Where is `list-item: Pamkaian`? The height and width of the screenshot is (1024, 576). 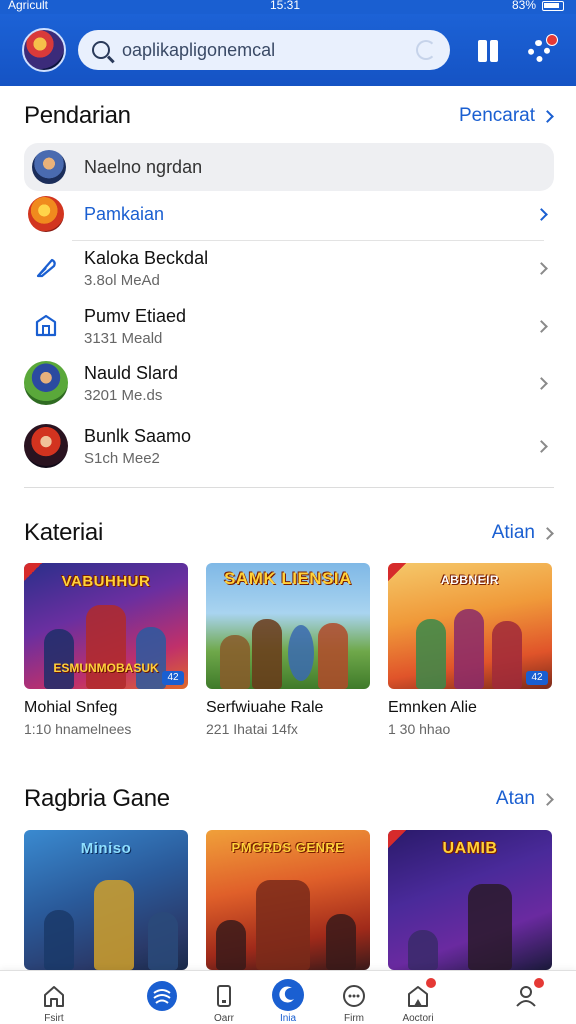 list-item: Pamkaian is located at coordinates (289, 214).